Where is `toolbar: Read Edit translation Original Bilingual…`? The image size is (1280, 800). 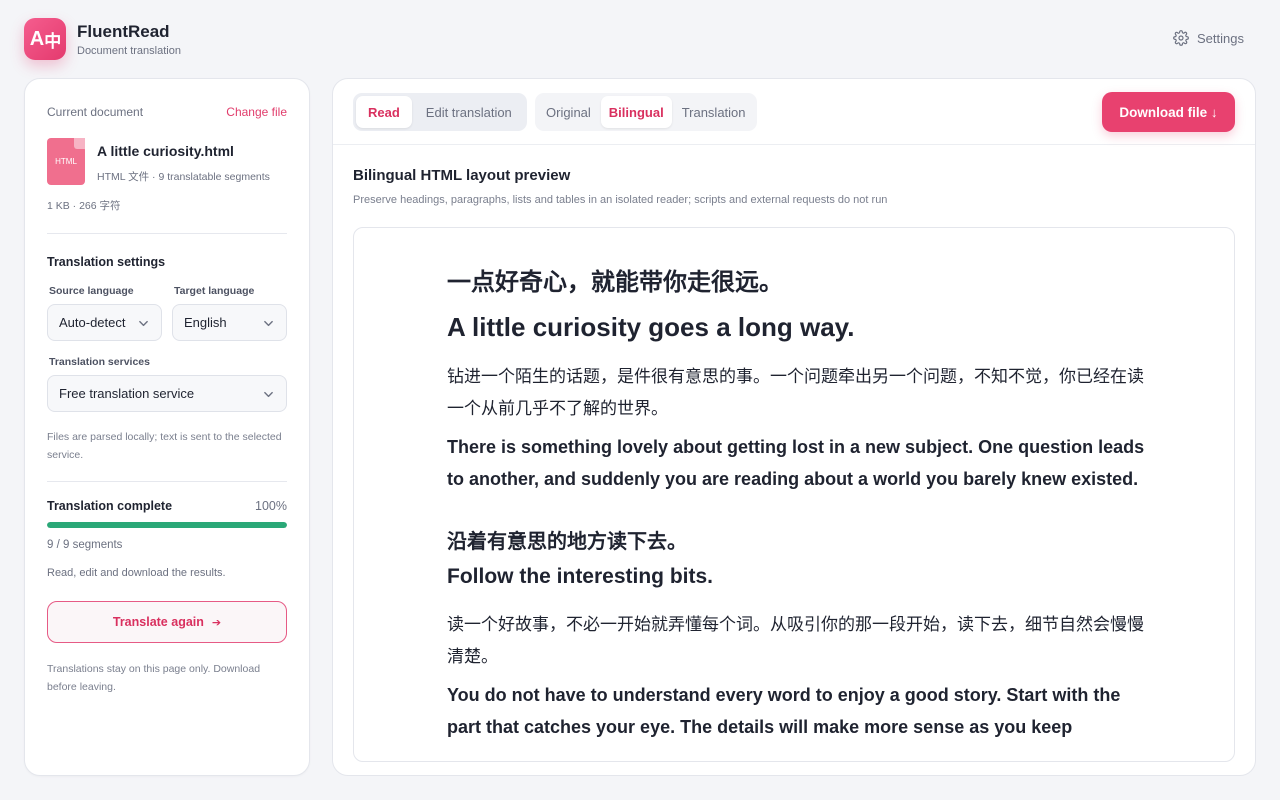
toolbar: Read Edit translation Original Bilingual… is located at coordinates (794, 112).